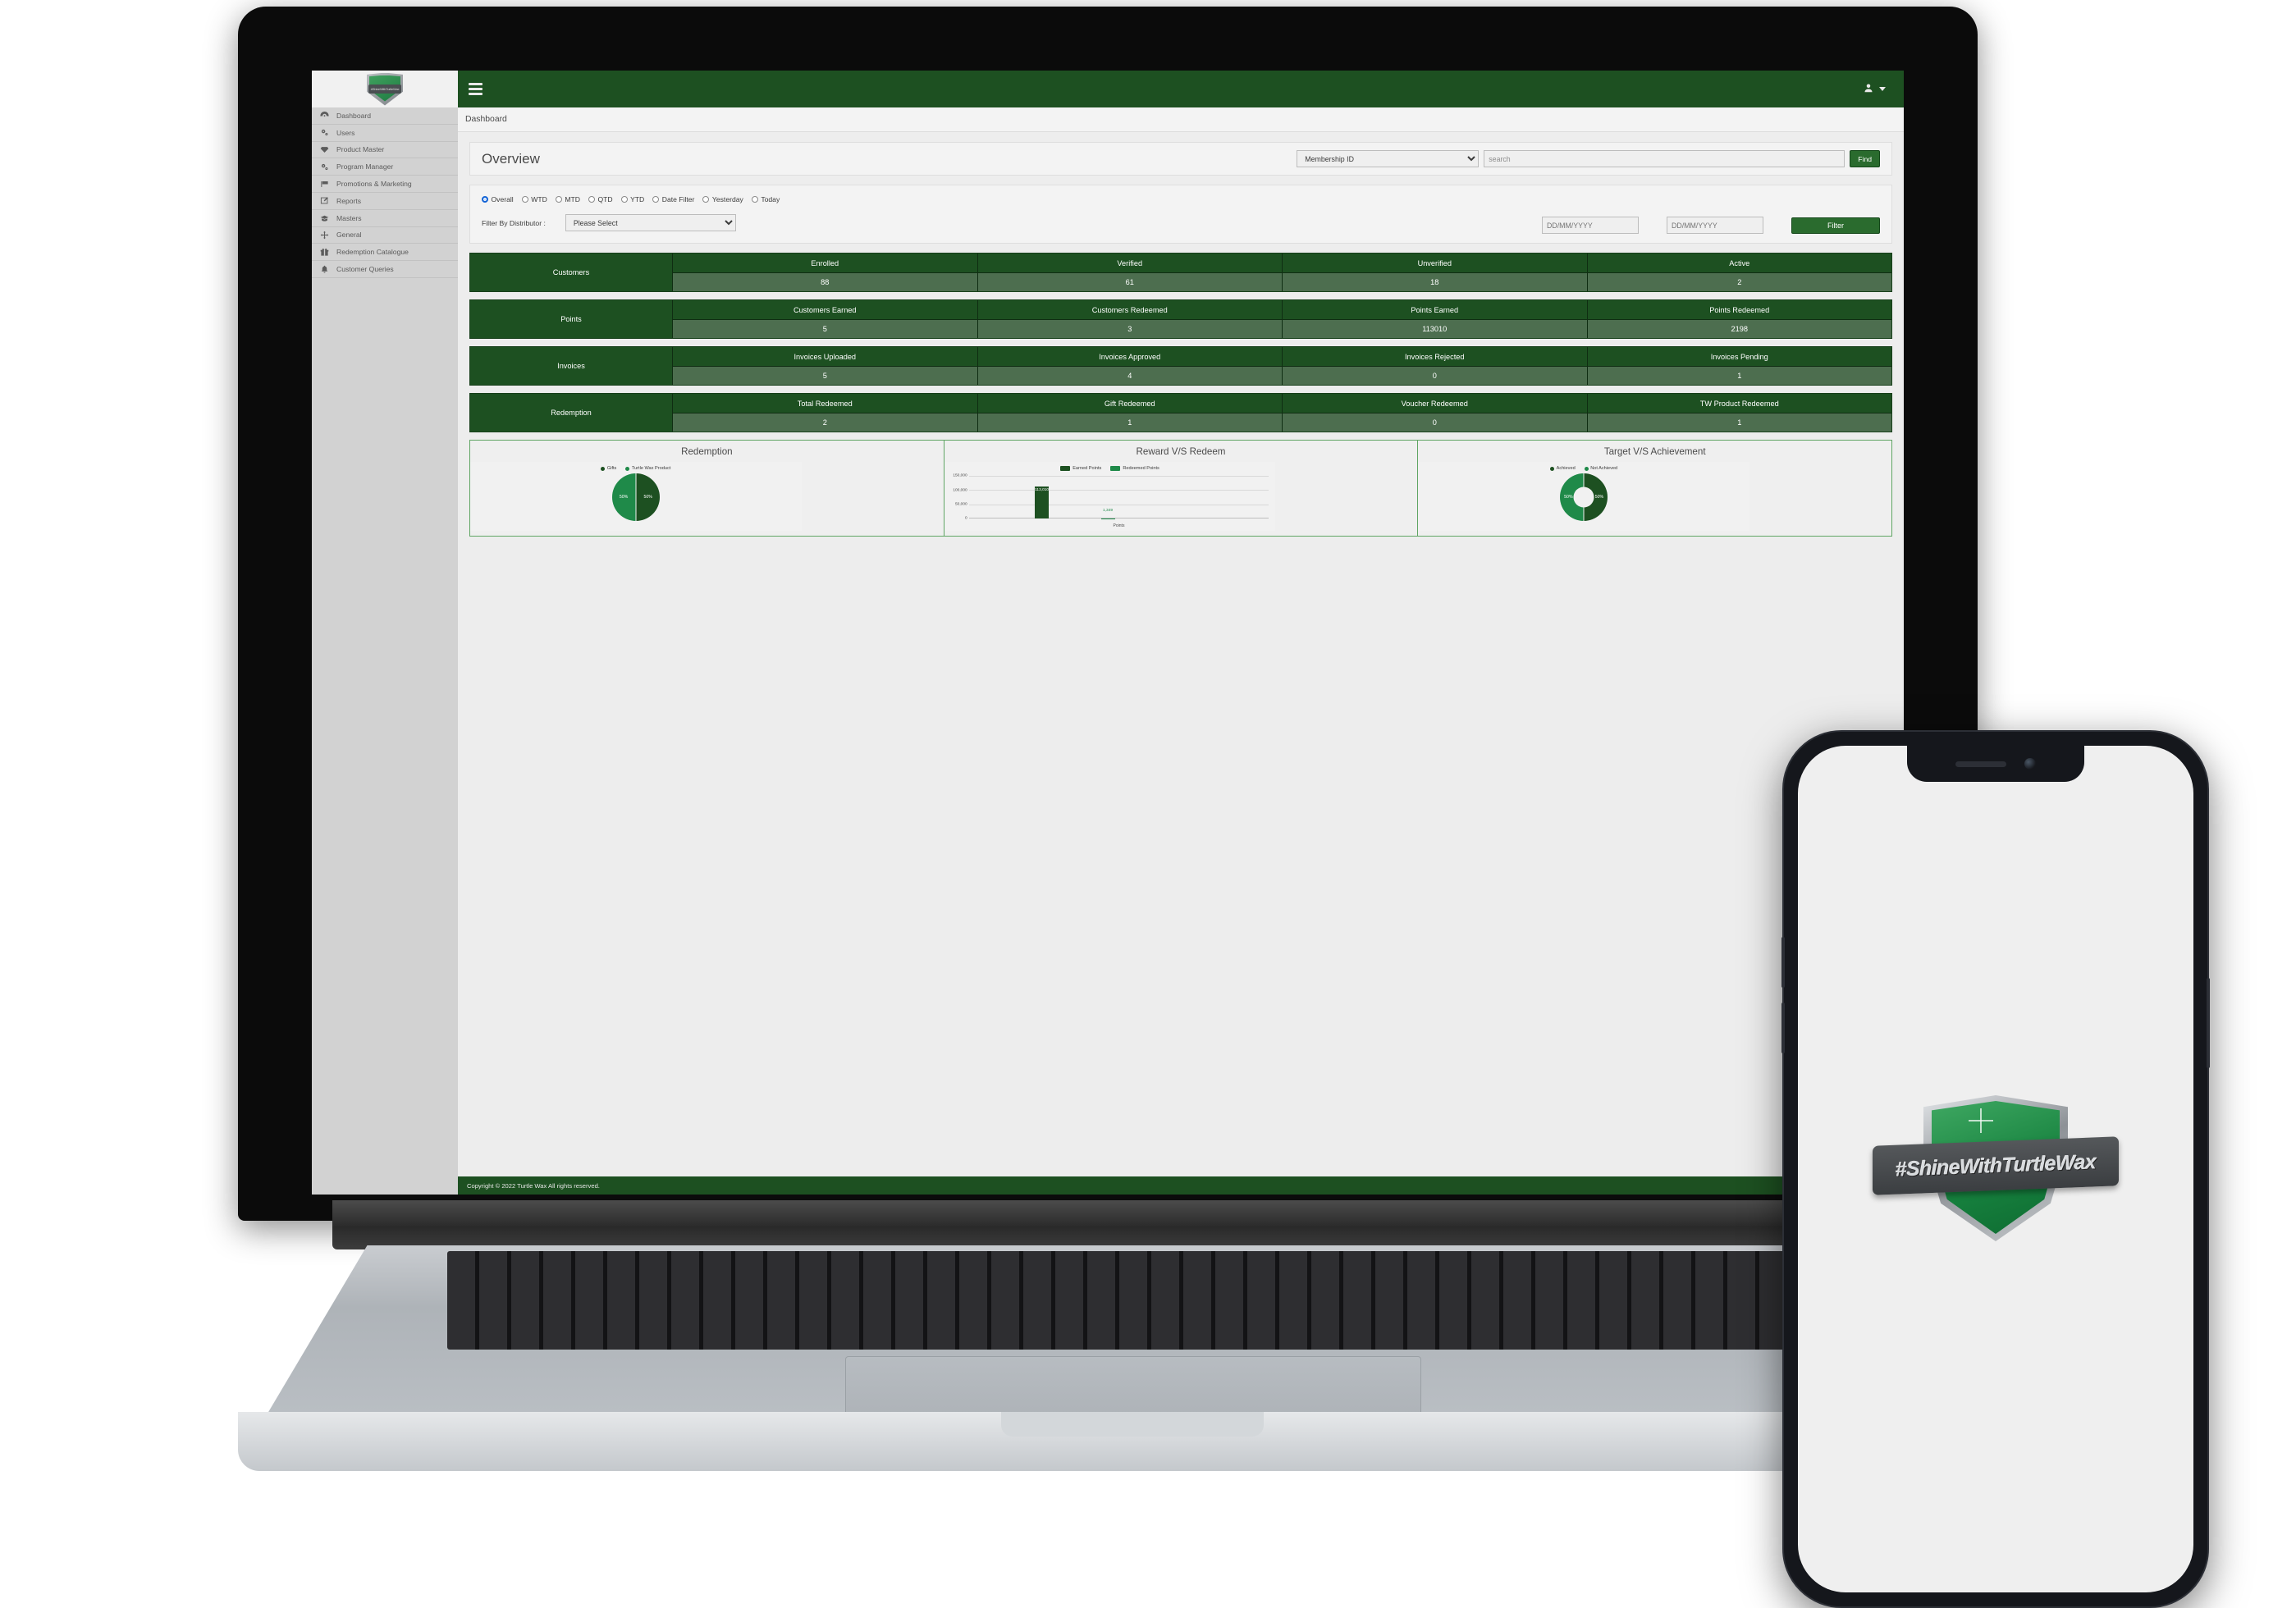 This screenshot has height=1608, width=2296. What do you see at coordinates (678, 199) in the screenshot?
I see `radio-label: Date Filter` at bounding box center [678, 199].